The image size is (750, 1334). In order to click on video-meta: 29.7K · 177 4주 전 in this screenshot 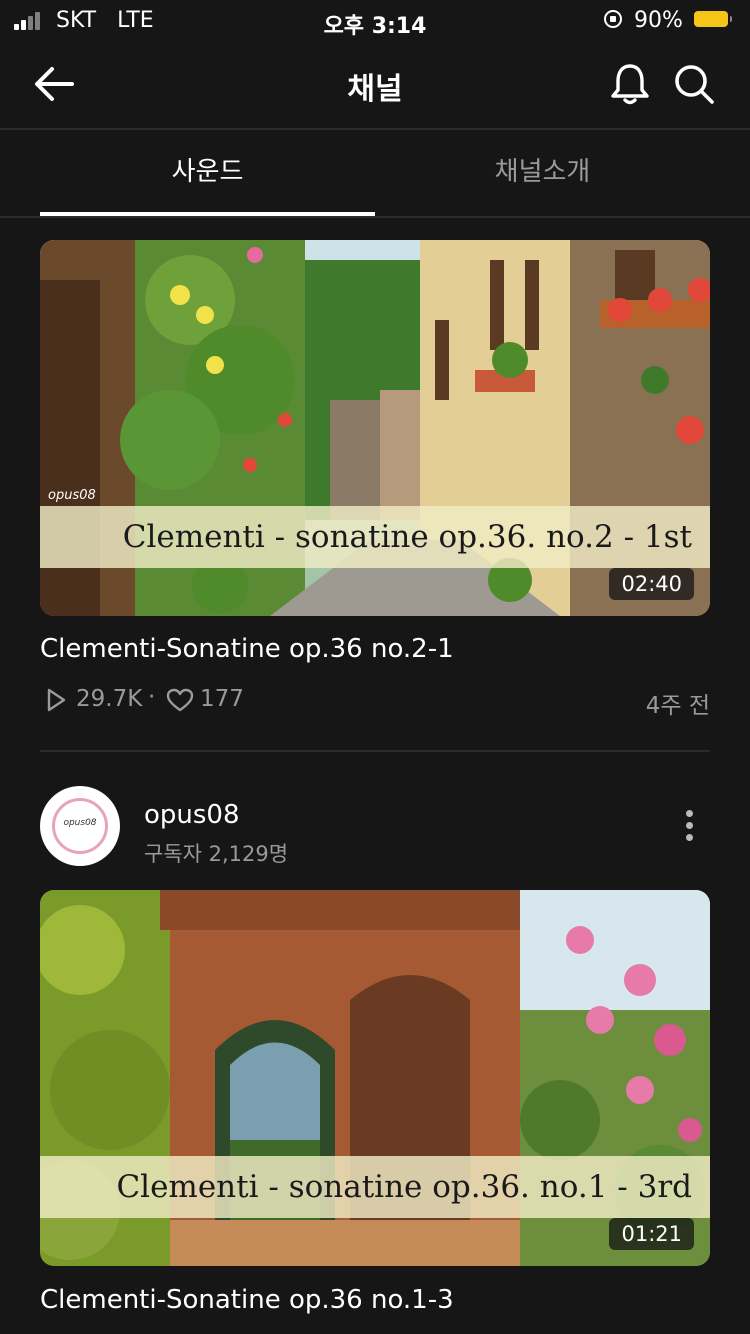, I will do `click(375, 701)`.